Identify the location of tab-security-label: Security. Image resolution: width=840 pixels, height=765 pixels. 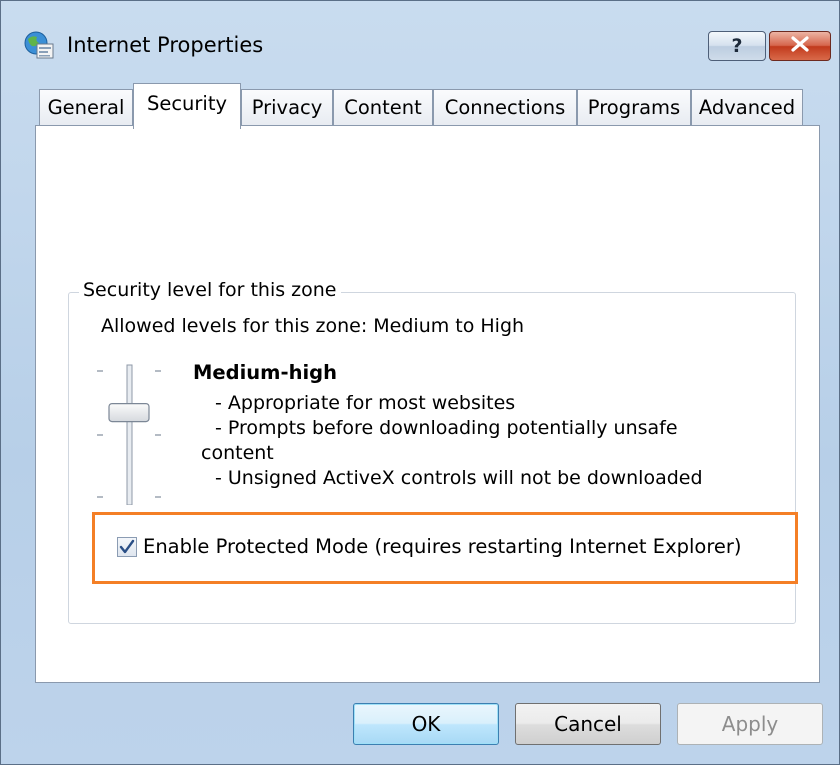
(187, 103).